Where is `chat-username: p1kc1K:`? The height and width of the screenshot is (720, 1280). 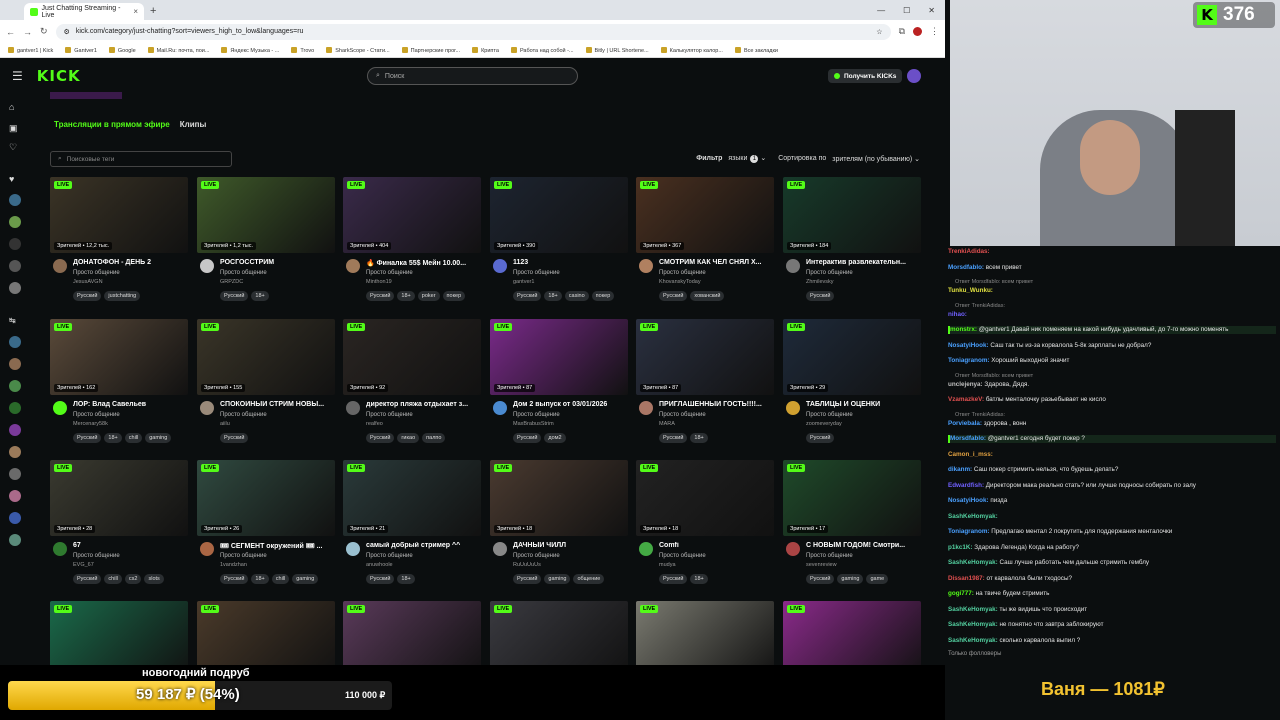 chat-username: p1kc1K: is located at coordinates (960, 547).